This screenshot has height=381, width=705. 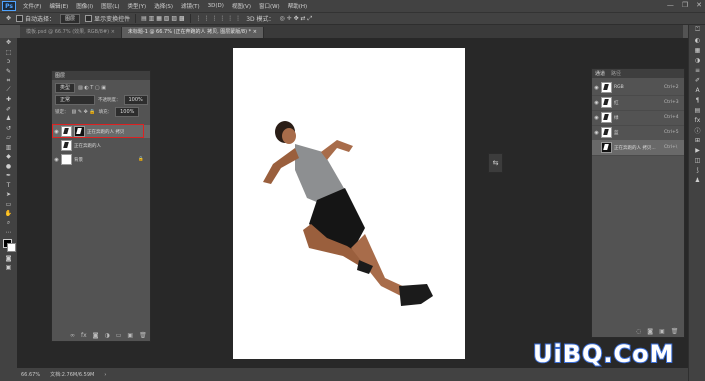 What do you see at coordinates (8, 91) in the screenshot?
I see `eyedropper-tool-icon: ⟋` at bounding box center [8, 91].